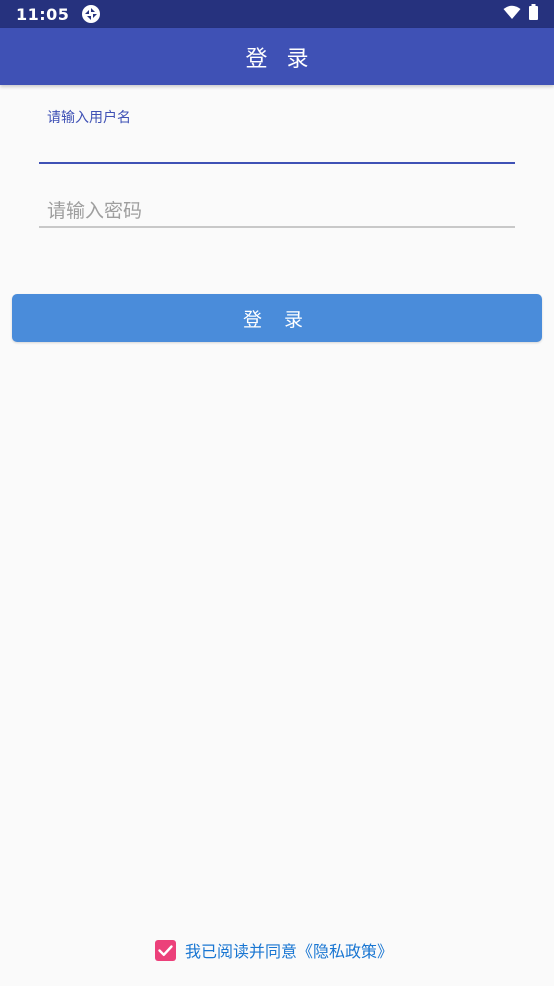 The height and width of the screenshot is (986, 554). I want to click on wifi-icon, so click(512, 14).